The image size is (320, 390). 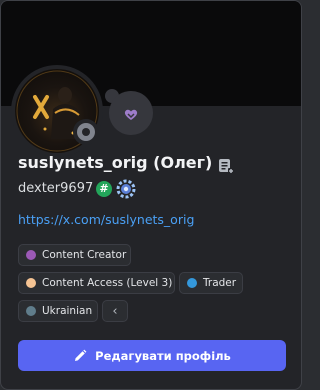 What do you see at coordinates (115, 162) in the screenshot?
I see `display-name: suslynets_orig (Олег)` at bounding box center [115, 162].